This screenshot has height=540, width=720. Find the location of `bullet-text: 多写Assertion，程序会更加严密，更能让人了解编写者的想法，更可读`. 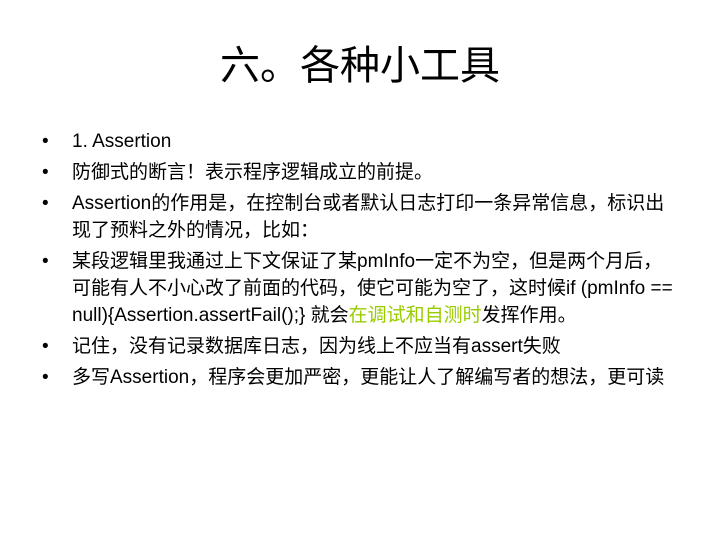

bullet-text: 多写Assertion，程序会更加严密，更能让人了解编写者的想法，更可读 is located at coordinates (368, 377).